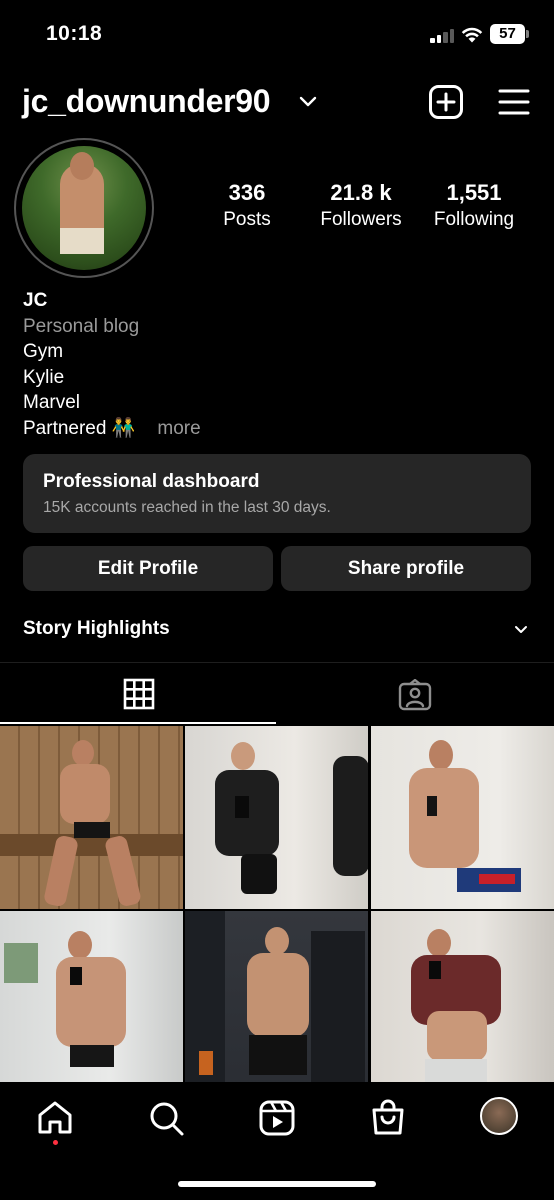  What do you see at coordinates (43, 352) in the screenshot?
I see `bio-line: Gym` at bounding box center [43, 352].